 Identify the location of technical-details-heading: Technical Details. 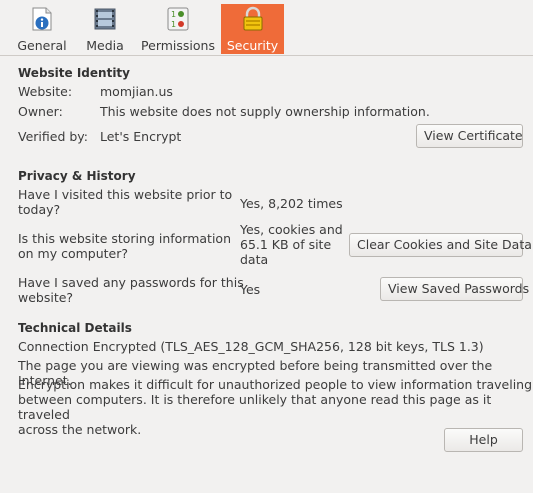
(75, 328).